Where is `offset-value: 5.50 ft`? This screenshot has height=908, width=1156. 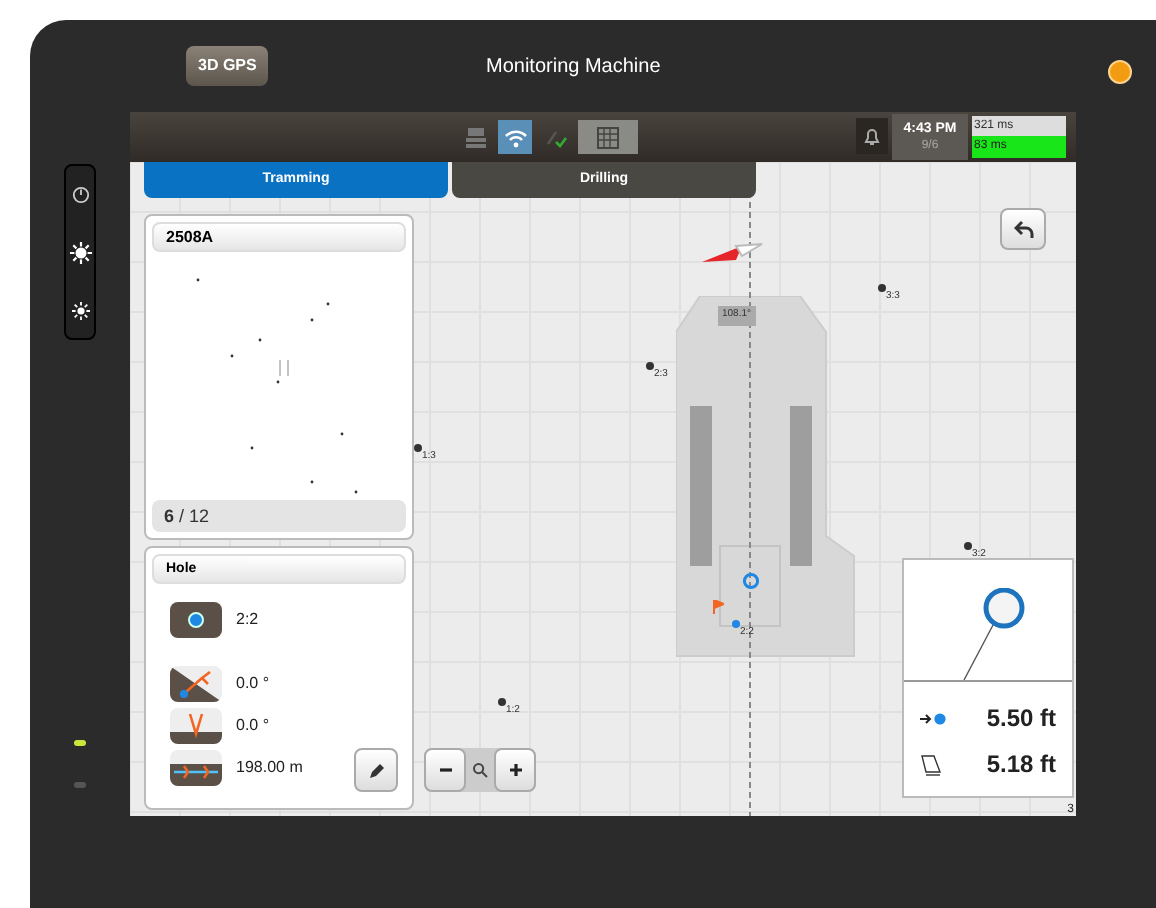 offset-value: 5.50 ft is located at coordinates (1021, 719).